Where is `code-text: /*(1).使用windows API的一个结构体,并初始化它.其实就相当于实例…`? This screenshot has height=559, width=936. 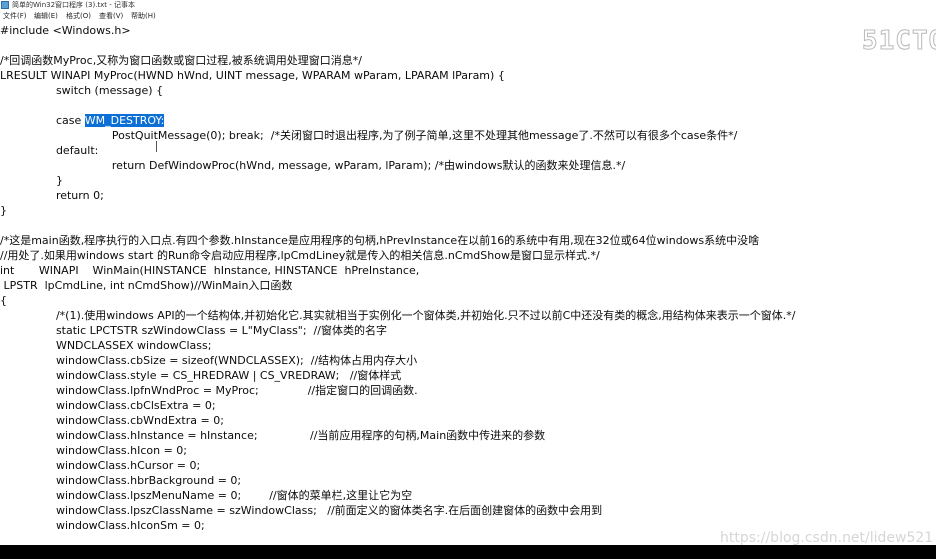 code-text: /*(1).使用windows API的一个结构体,并初始化它.其实就相当于实例… is located at coordinates (398, 315).